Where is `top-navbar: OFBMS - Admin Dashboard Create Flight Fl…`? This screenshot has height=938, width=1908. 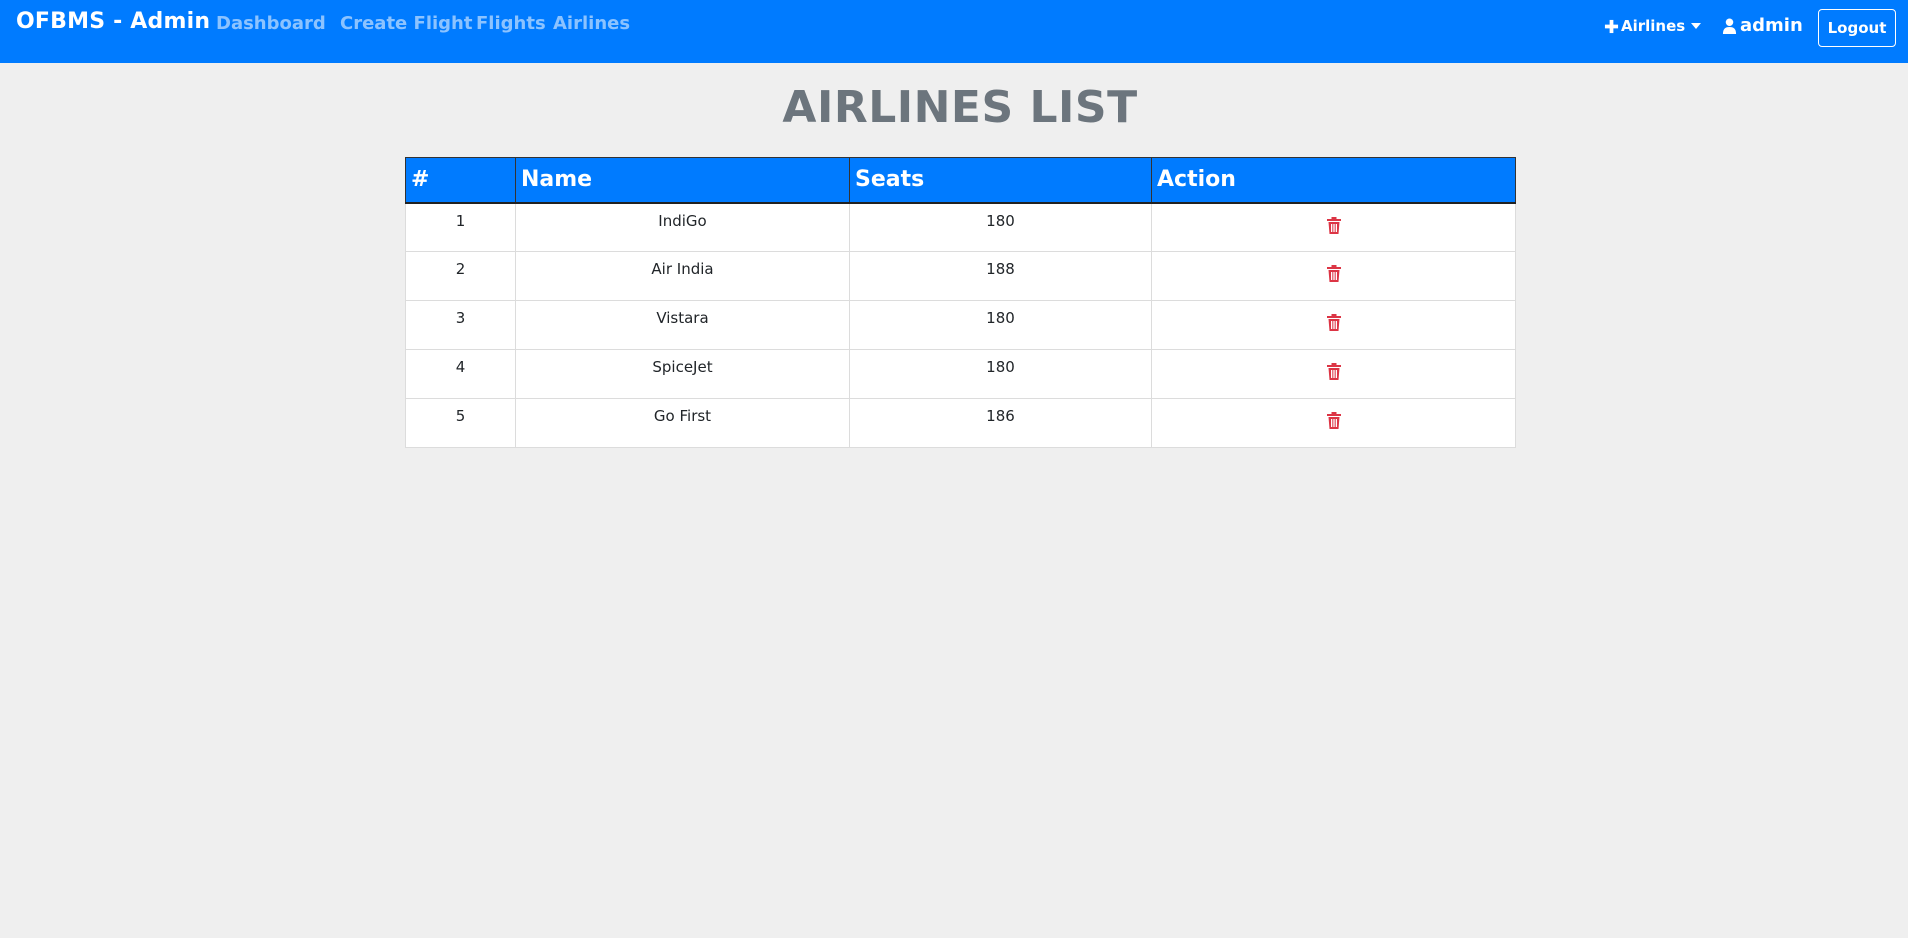 top-navbar: OFBMS - Admin Dashboard Create Flight Fl… is located at coordinates (954, 31).